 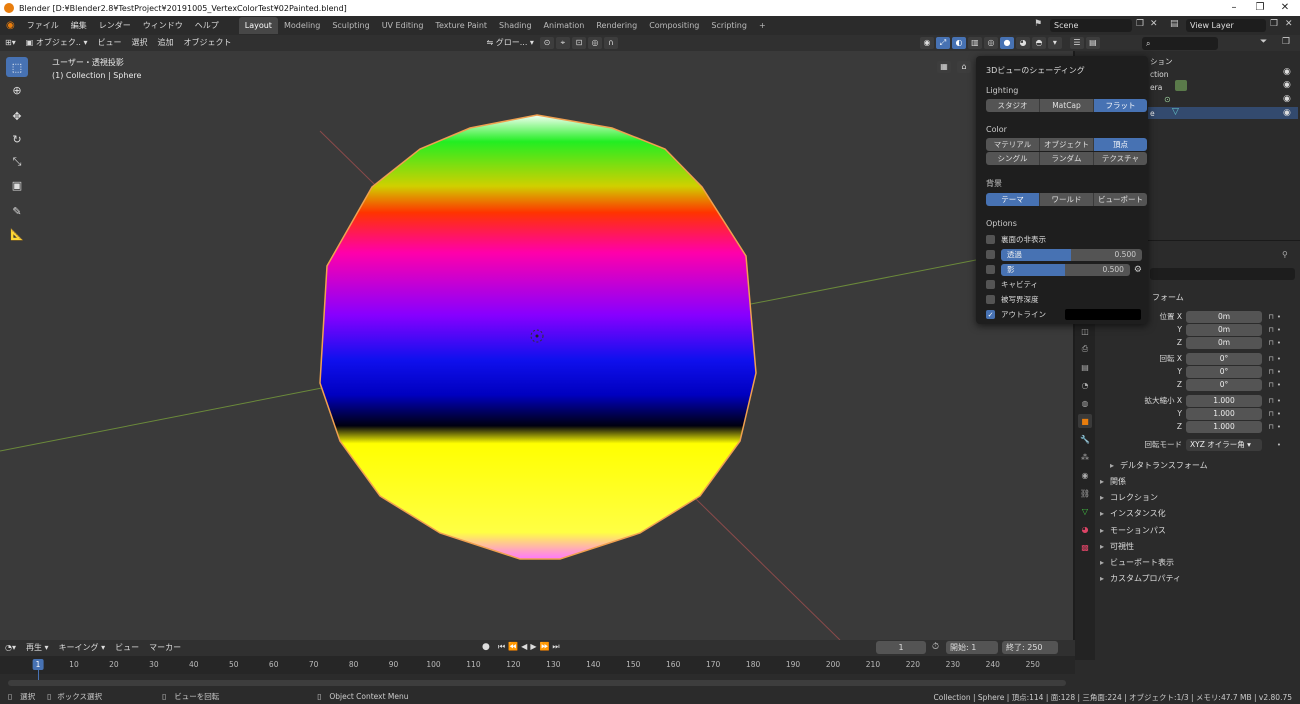 I want to click on snap-target-icon: ⊡, so click(x=578, y=43).